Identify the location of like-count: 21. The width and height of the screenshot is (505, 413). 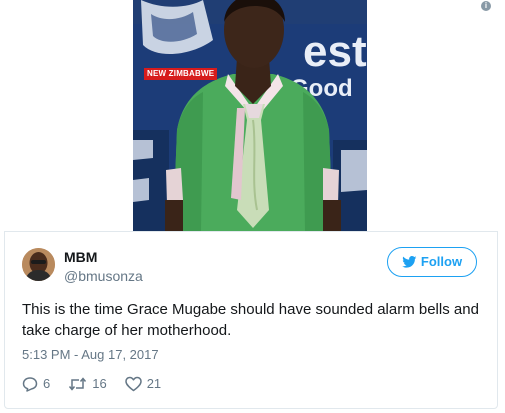
(154, 383).